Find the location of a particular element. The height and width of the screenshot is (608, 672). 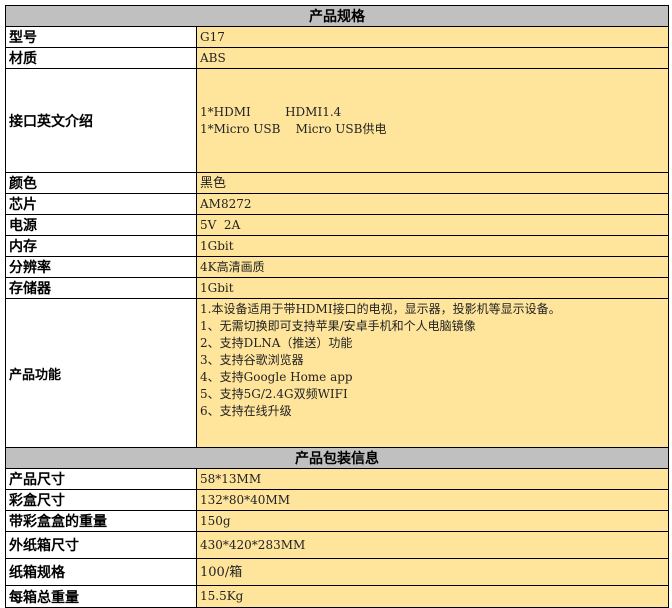

row-chip: 芯片 AM8272 is located at coordinates (337, 204).